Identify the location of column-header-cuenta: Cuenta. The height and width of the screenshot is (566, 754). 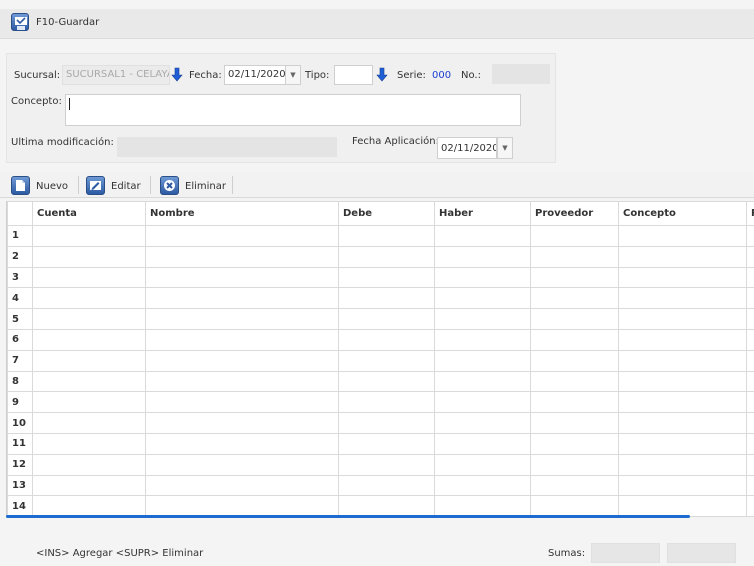
(89, 213).